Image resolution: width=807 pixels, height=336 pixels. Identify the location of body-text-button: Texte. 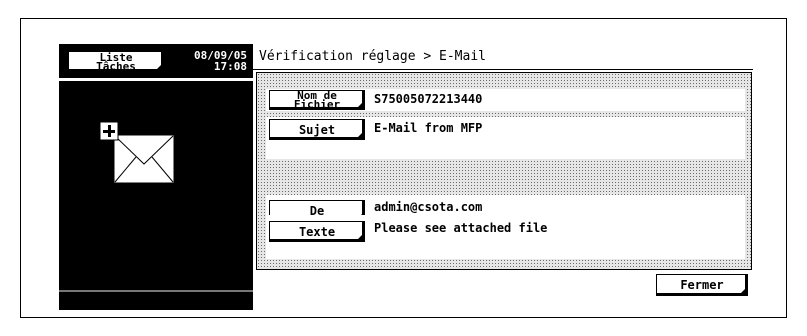
(317, 231).